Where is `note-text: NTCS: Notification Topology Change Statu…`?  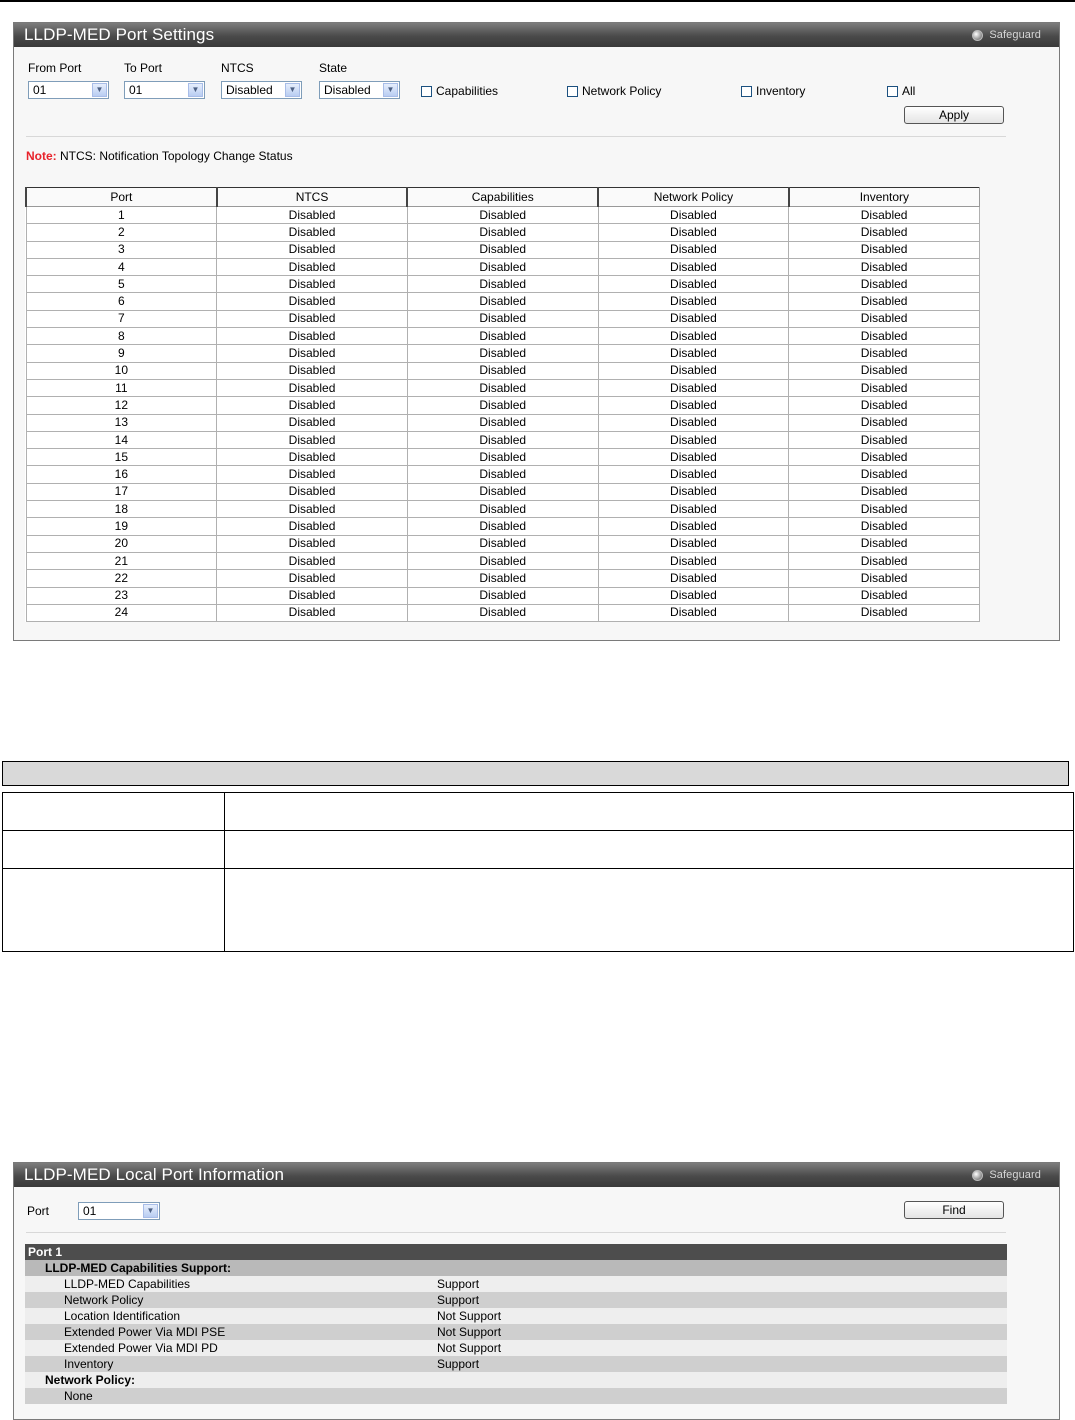 note-text: NTCS: Notification Topology Change Statu… is located at coordinates (174, 156).